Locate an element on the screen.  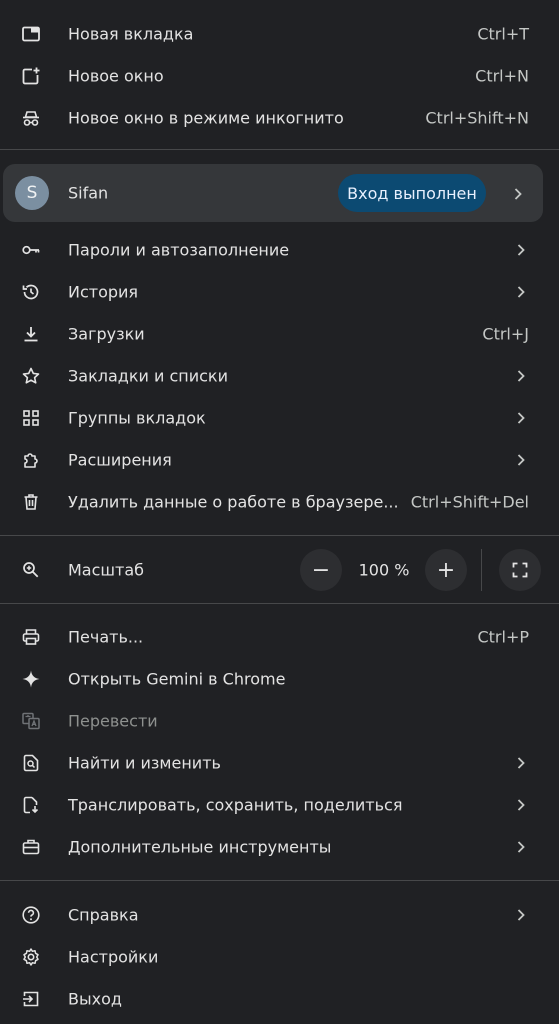
zoom-out-button: − is located at coordinates (321, 570).